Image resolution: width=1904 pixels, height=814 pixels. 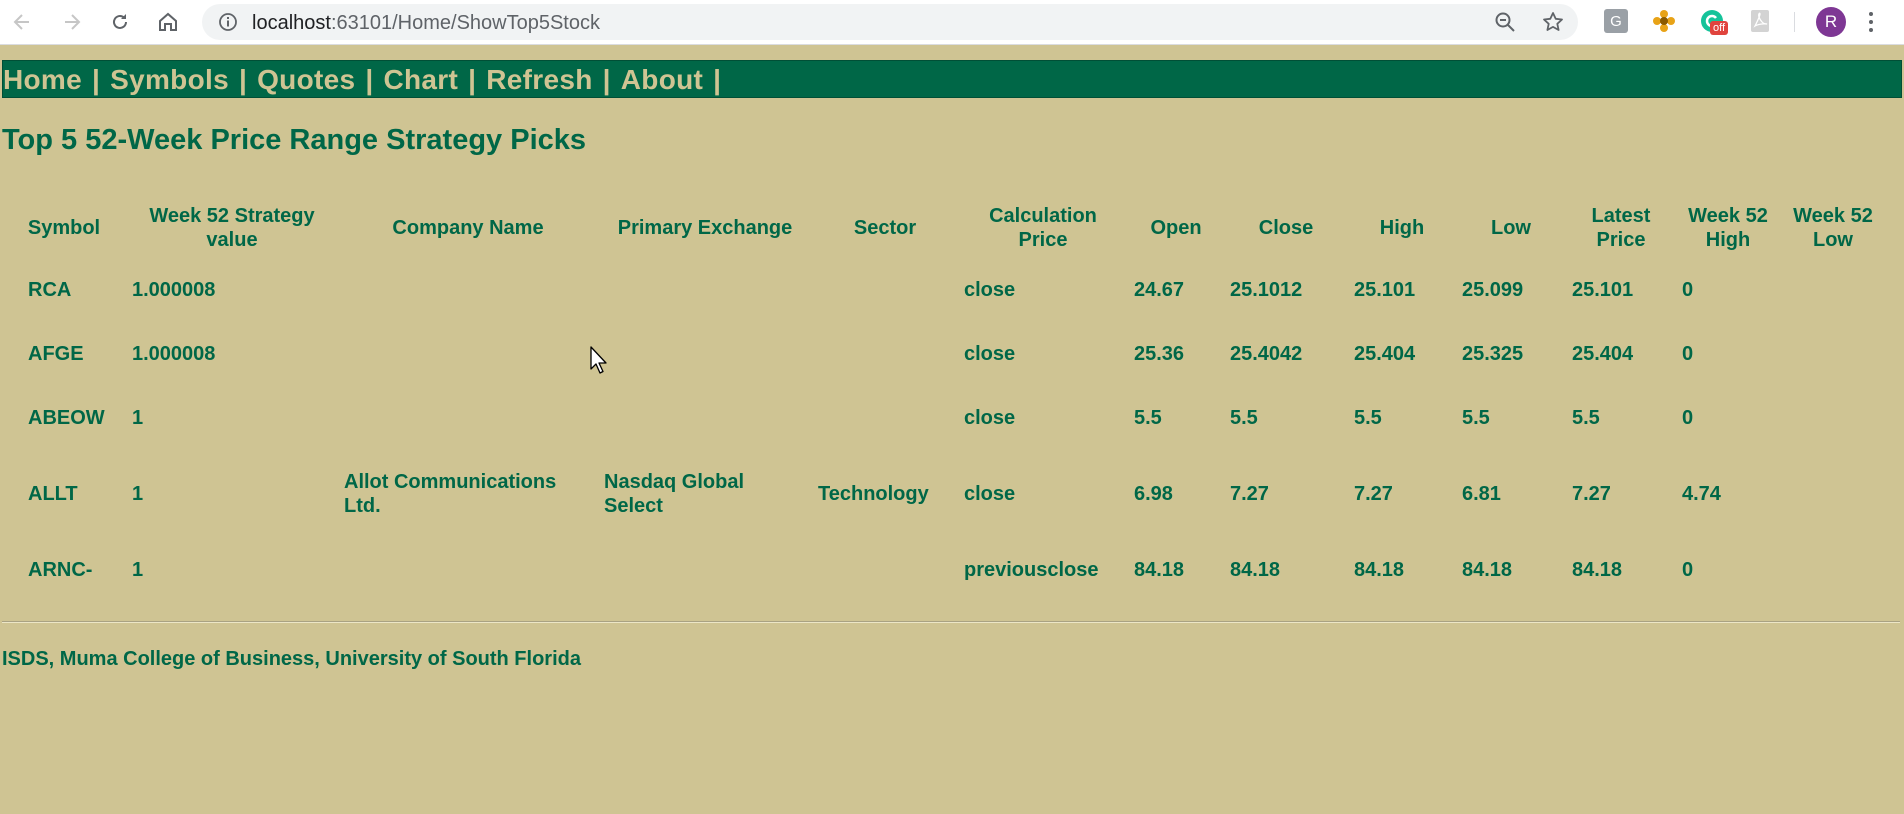 I want to click on cell-close: 25.1012, so click(x=1266, y=290).